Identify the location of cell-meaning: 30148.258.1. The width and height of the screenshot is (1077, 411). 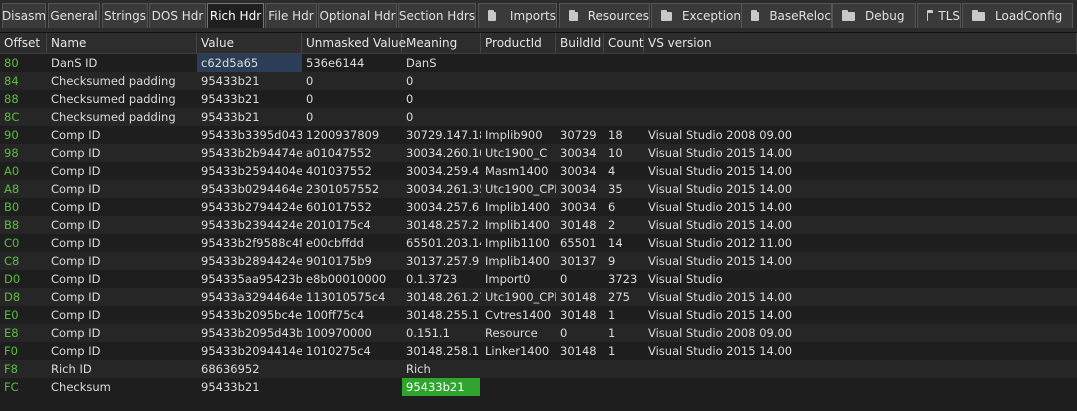
(443, 351).